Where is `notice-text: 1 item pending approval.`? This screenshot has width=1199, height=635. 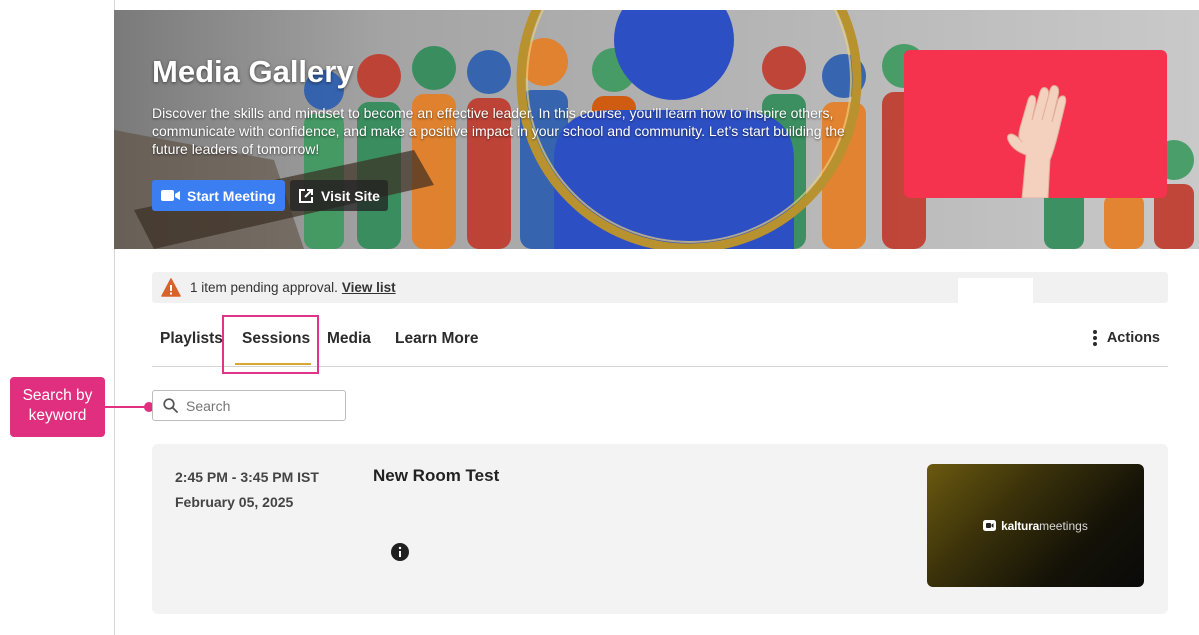 notice-text: 1 item pending approval. is located at coordinates (264, 287).